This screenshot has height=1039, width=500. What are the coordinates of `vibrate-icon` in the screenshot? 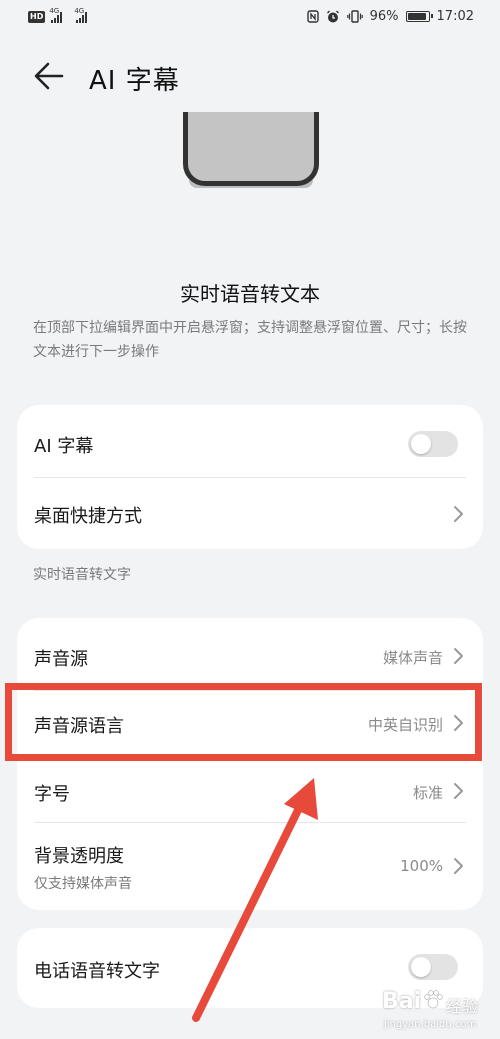 It's located at (354, 16).